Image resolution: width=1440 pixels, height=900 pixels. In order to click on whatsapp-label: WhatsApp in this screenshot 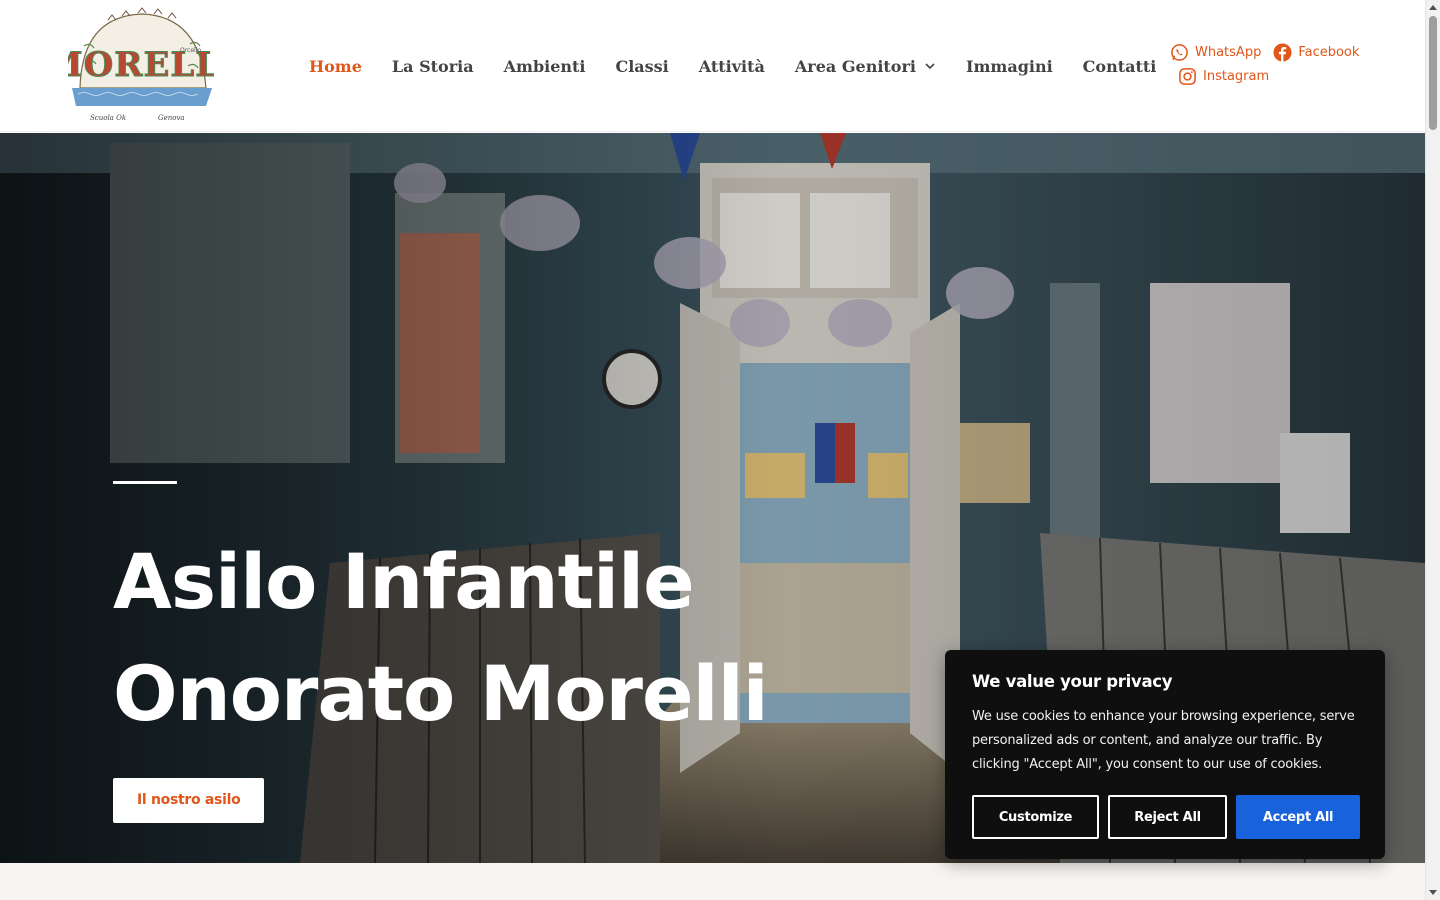, I will do `click(1228, 52)`.